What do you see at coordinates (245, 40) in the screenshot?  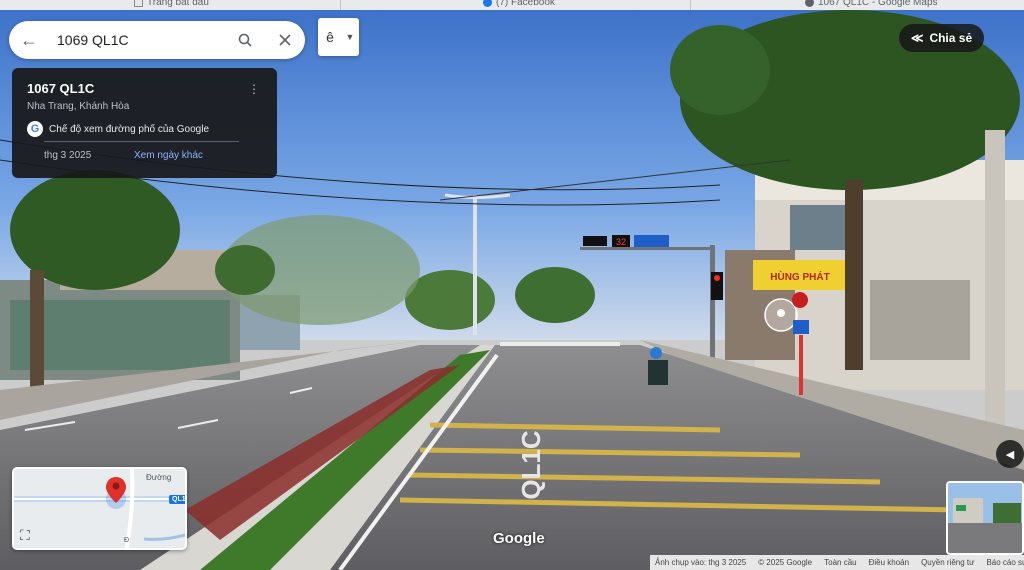 I see `search-icon` at bounding box center [245, 40].